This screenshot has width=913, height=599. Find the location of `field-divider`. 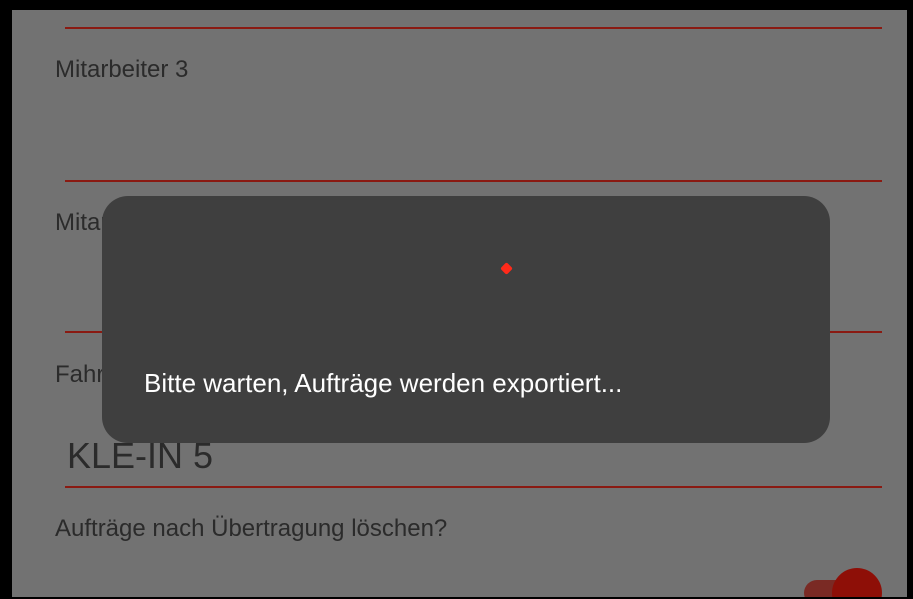

field-divider is located at coordinates (473, 28).